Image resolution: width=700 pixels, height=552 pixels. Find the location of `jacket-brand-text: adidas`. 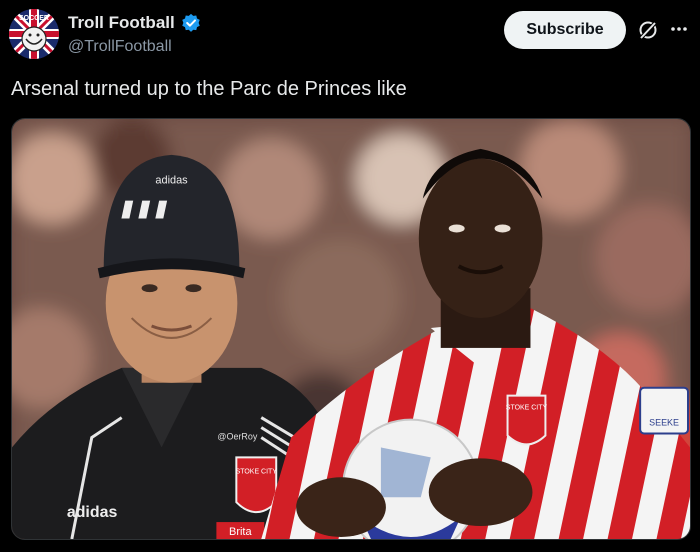

jacket-brand-text: adidas is located at coordinates (92, 512).